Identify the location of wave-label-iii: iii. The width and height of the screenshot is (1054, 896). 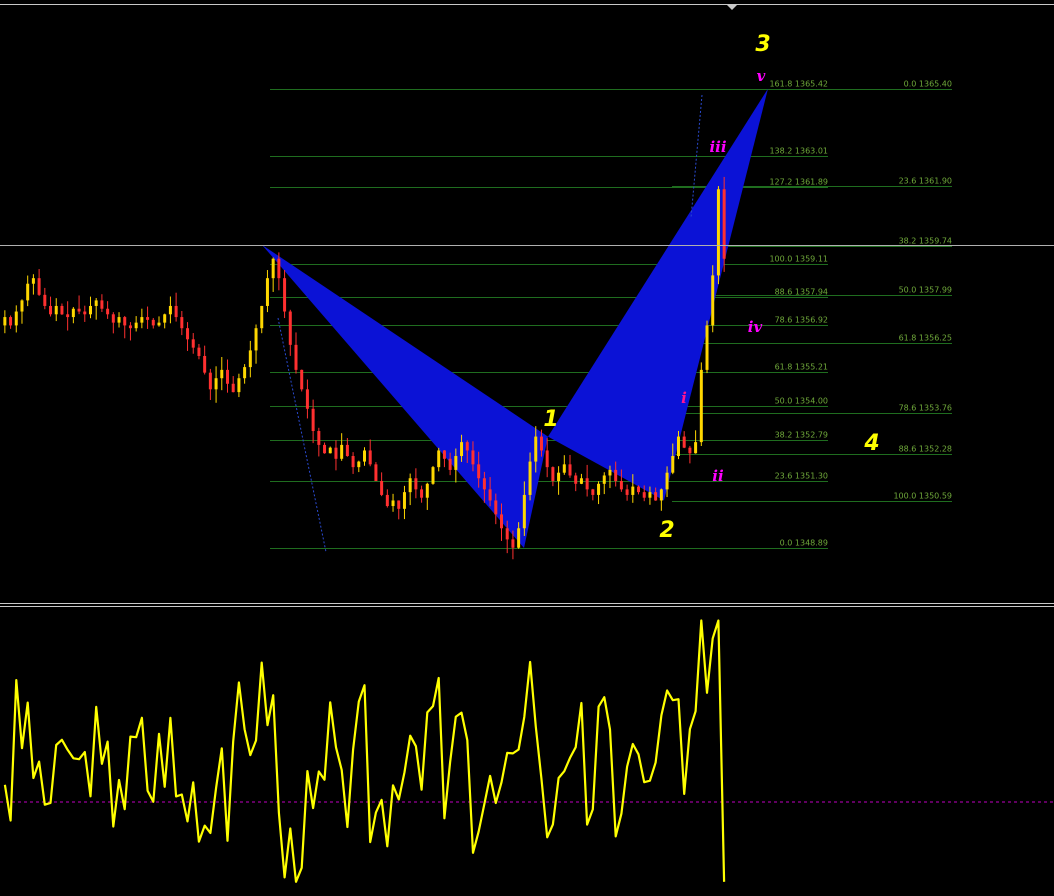
(717, 147).